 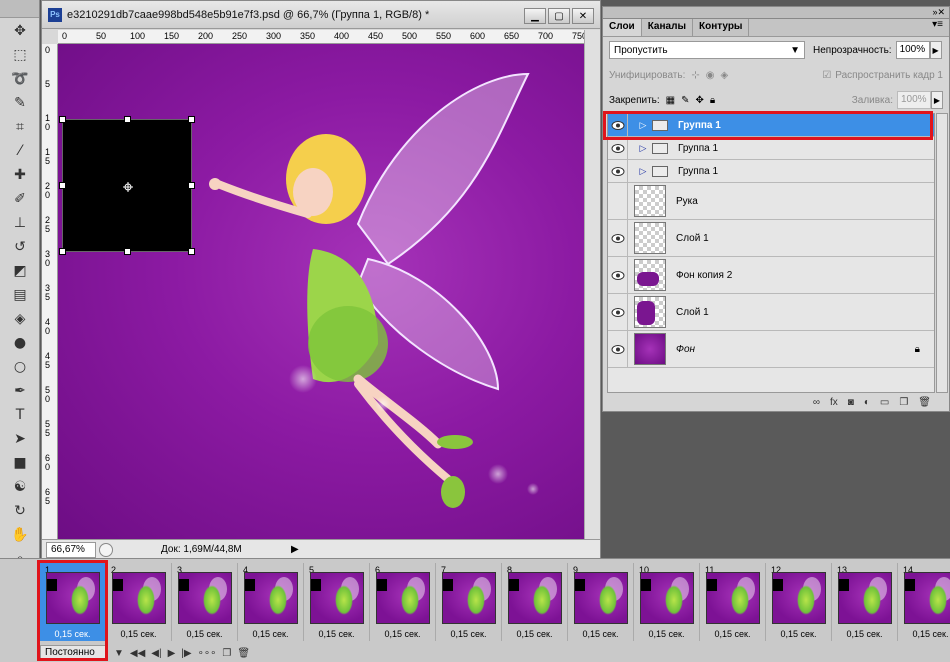 I want to click on transform-center-icon, so click(x=128, y=187).